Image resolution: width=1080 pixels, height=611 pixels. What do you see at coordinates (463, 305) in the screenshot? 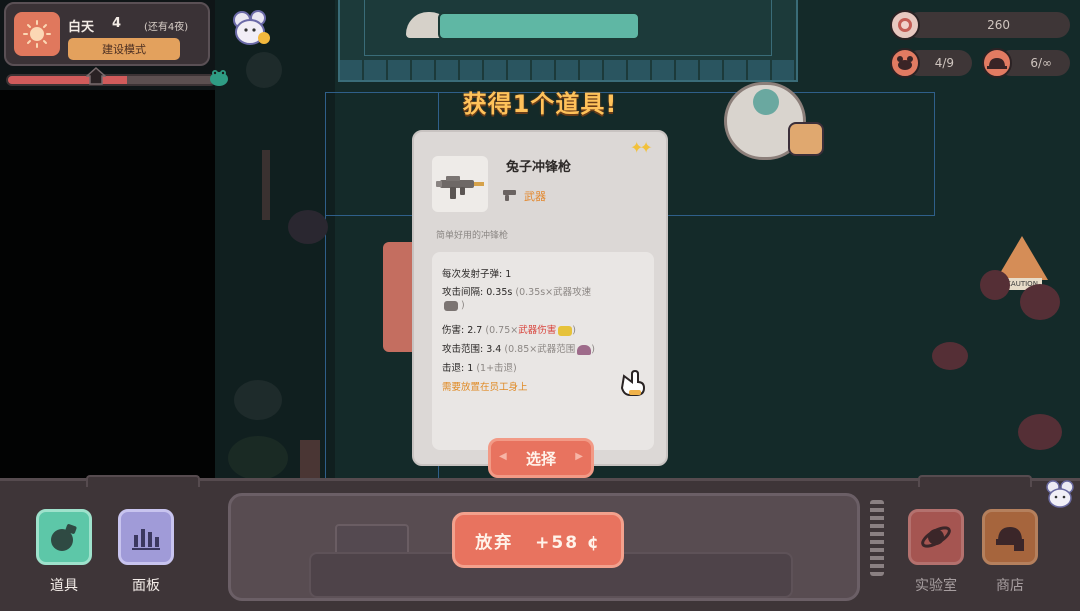
I see `stat-interval-close: )` at bounding box center [463, 305].